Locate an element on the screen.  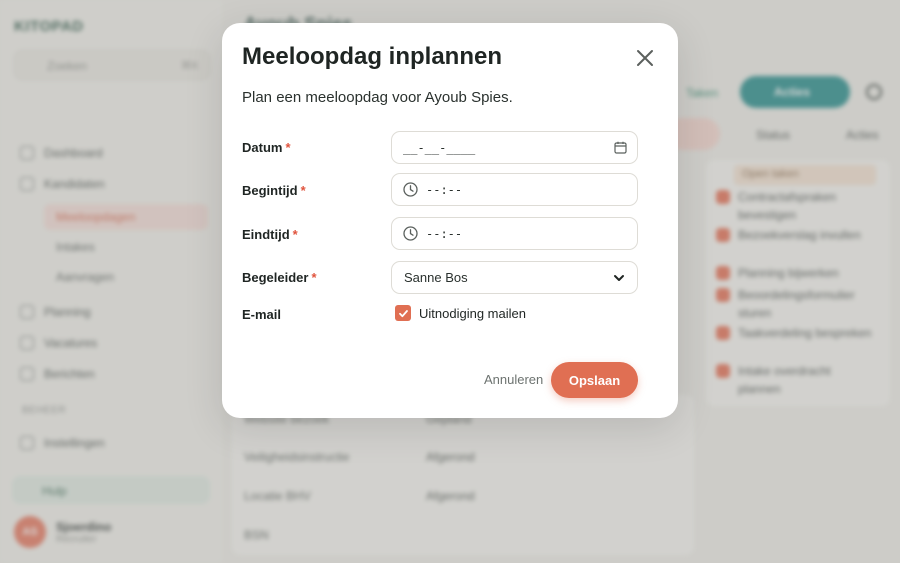
end-time-label: Eindtijd * is located at coordinates (270, 234).